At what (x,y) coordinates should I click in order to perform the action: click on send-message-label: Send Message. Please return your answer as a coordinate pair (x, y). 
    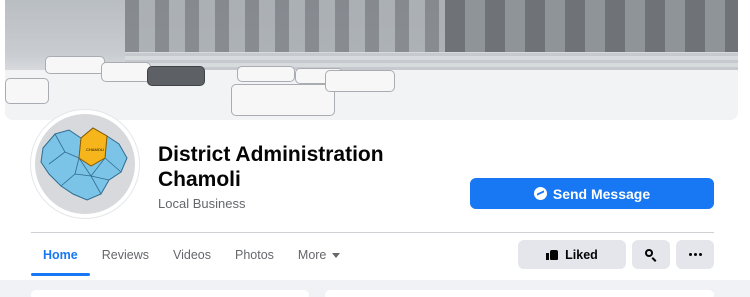
    Looking at the image, I should click on (601, 193).